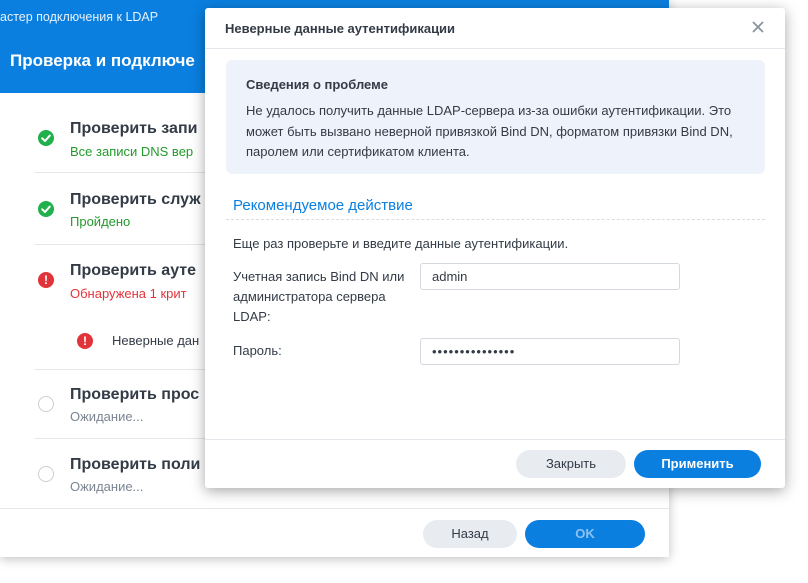 Image resolution: width=808 pixels, height=583 pixels. Describe the element at coordinates (323, 205) in the screenshot. I see `recommended-action-heading: Рекомендуемое действие` at that location.